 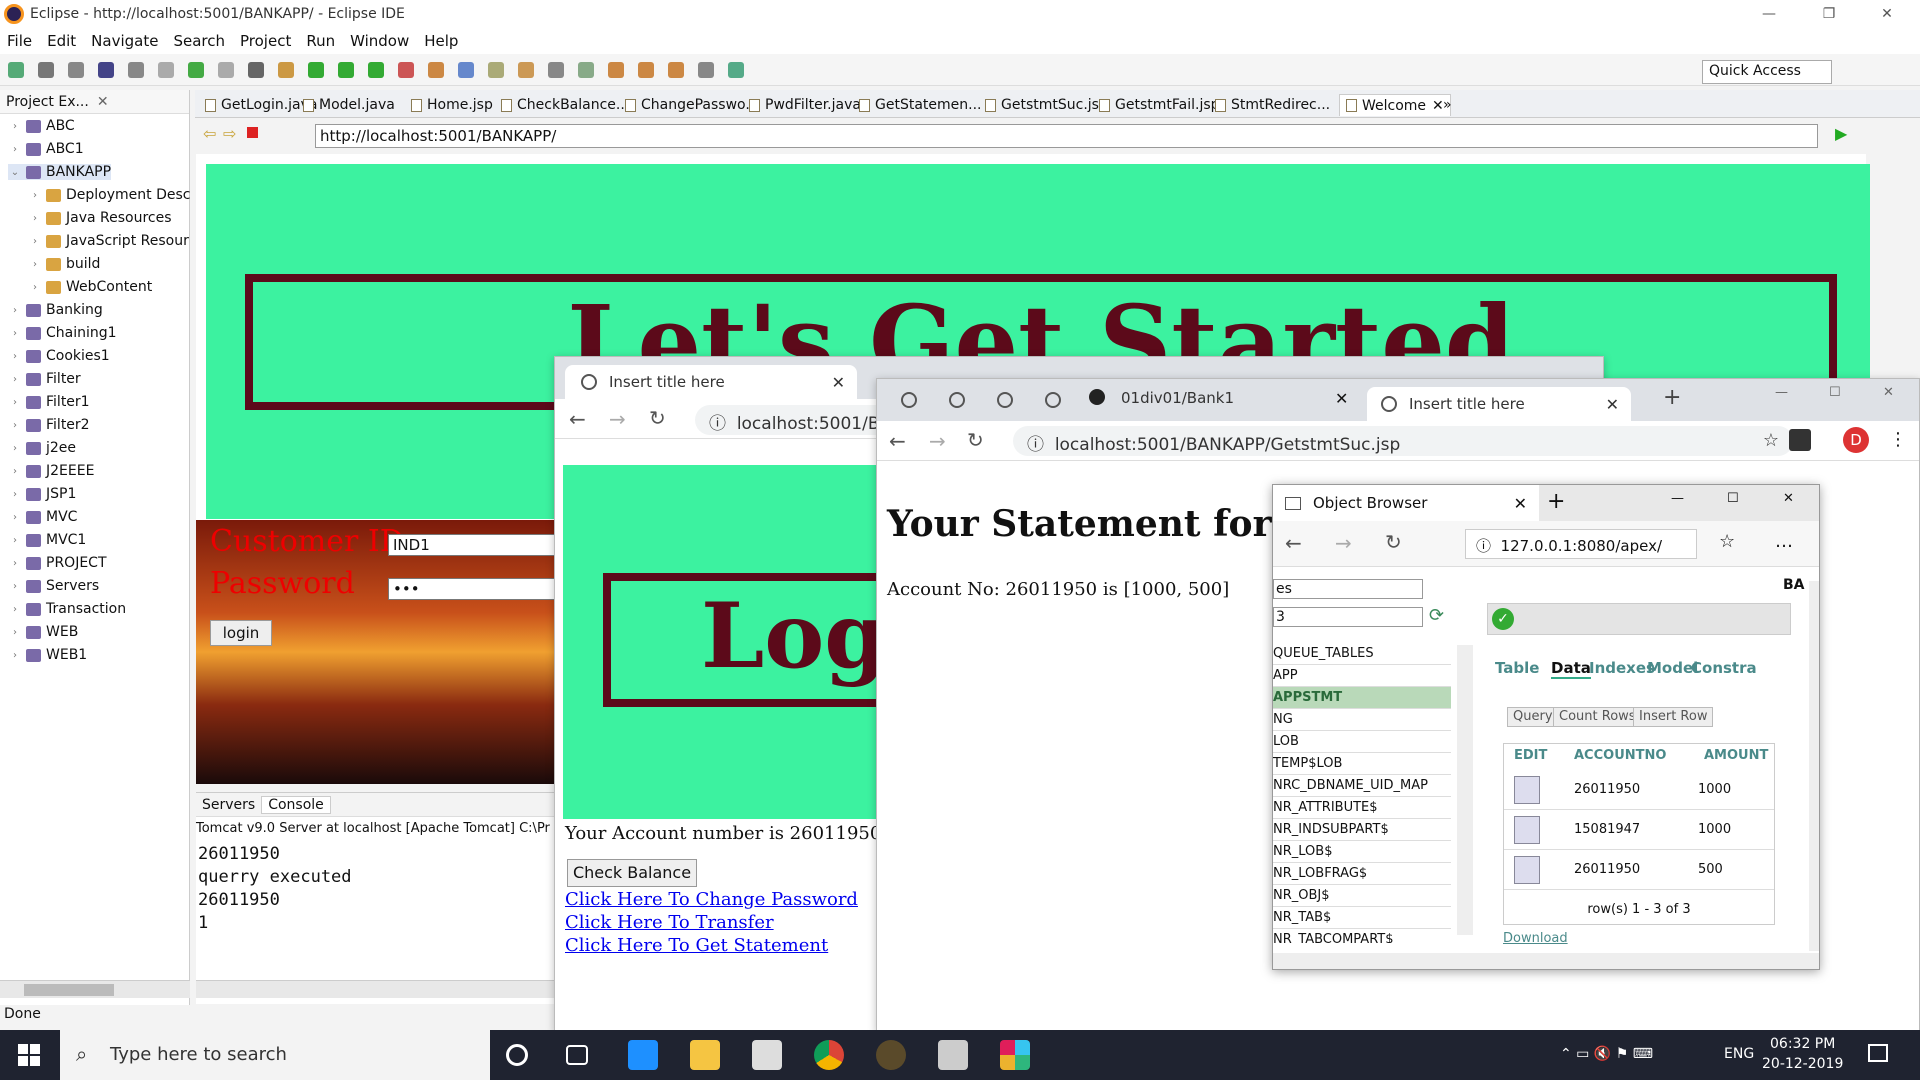 I want to click on object-tab: Indexes, so click(x=1622, y=668).